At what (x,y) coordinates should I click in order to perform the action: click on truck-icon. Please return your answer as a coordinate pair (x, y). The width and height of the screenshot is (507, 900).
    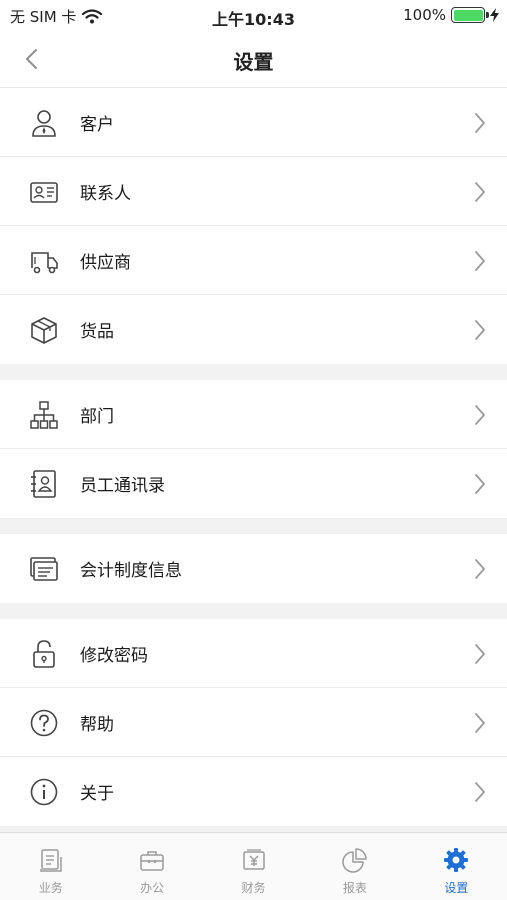
    Looking at the image, I should click on (44, 263).